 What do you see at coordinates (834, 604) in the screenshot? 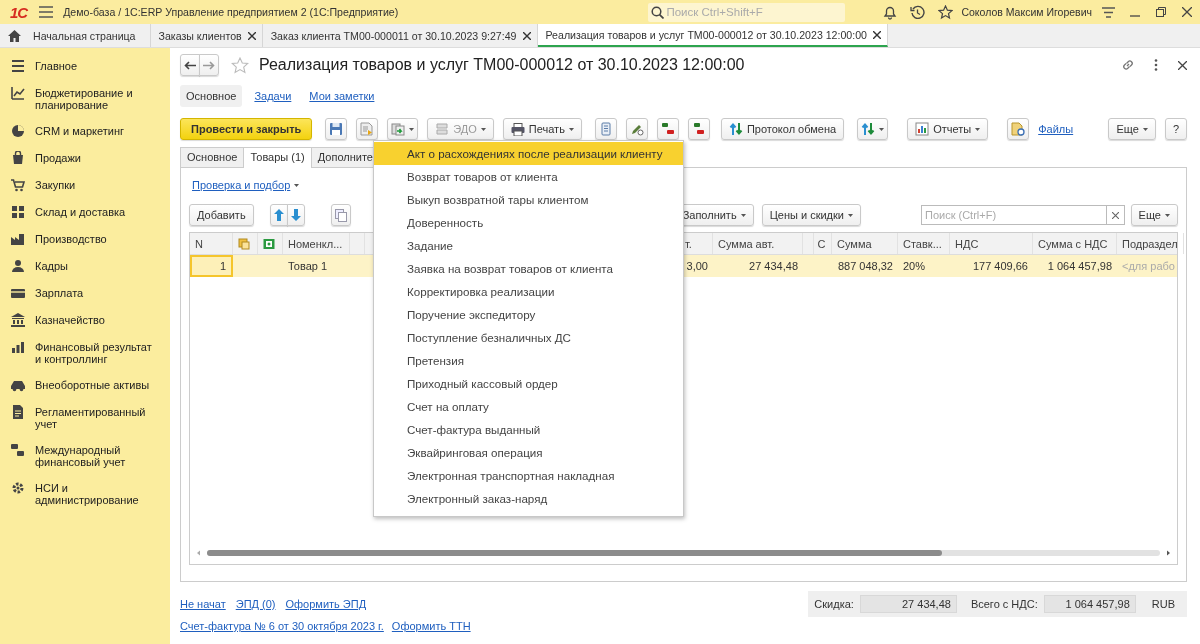
I see `total-label: Скидка:` at bounding box center [834, 604].